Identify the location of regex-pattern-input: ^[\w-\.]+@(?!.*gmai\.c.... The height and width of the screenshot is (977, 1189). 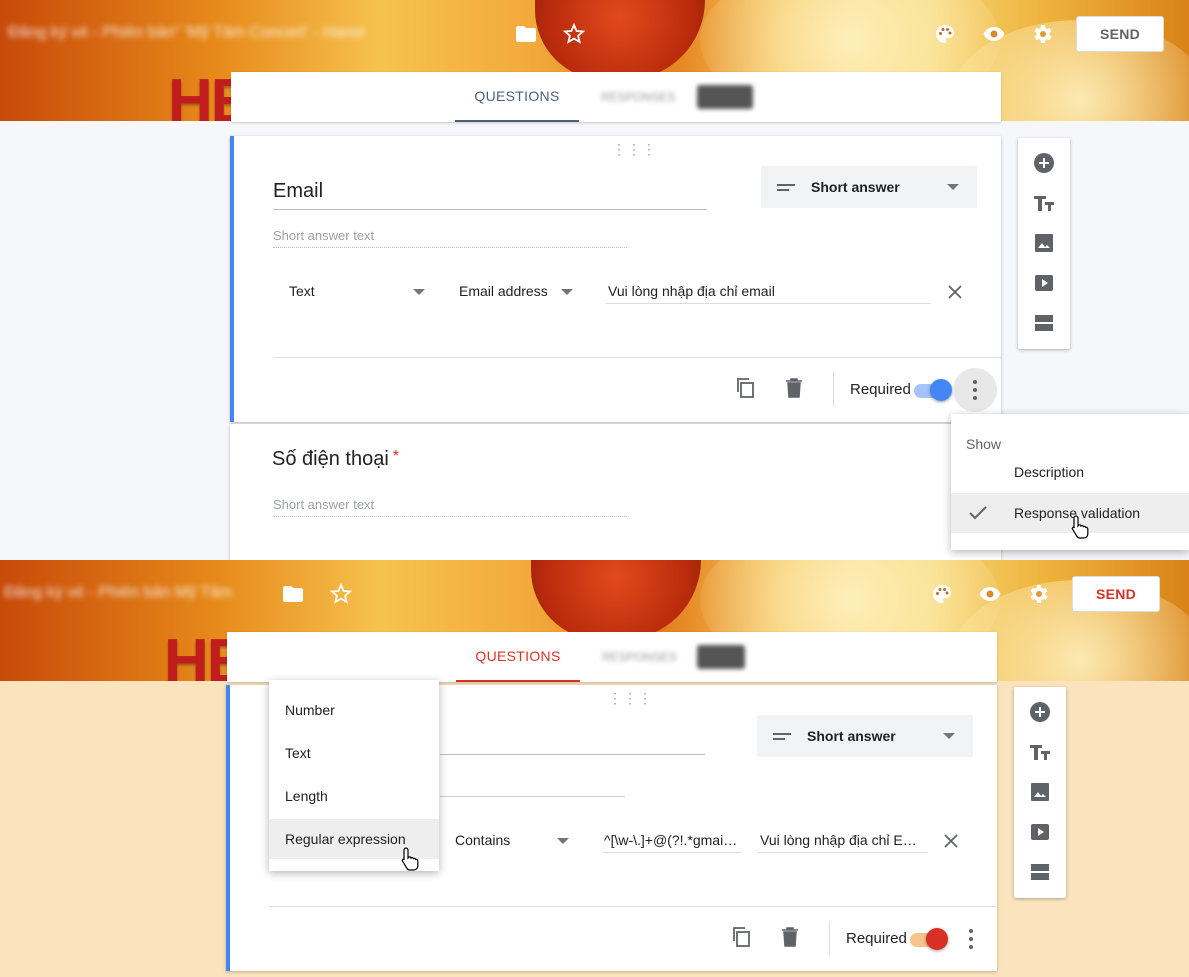
(672, 842).